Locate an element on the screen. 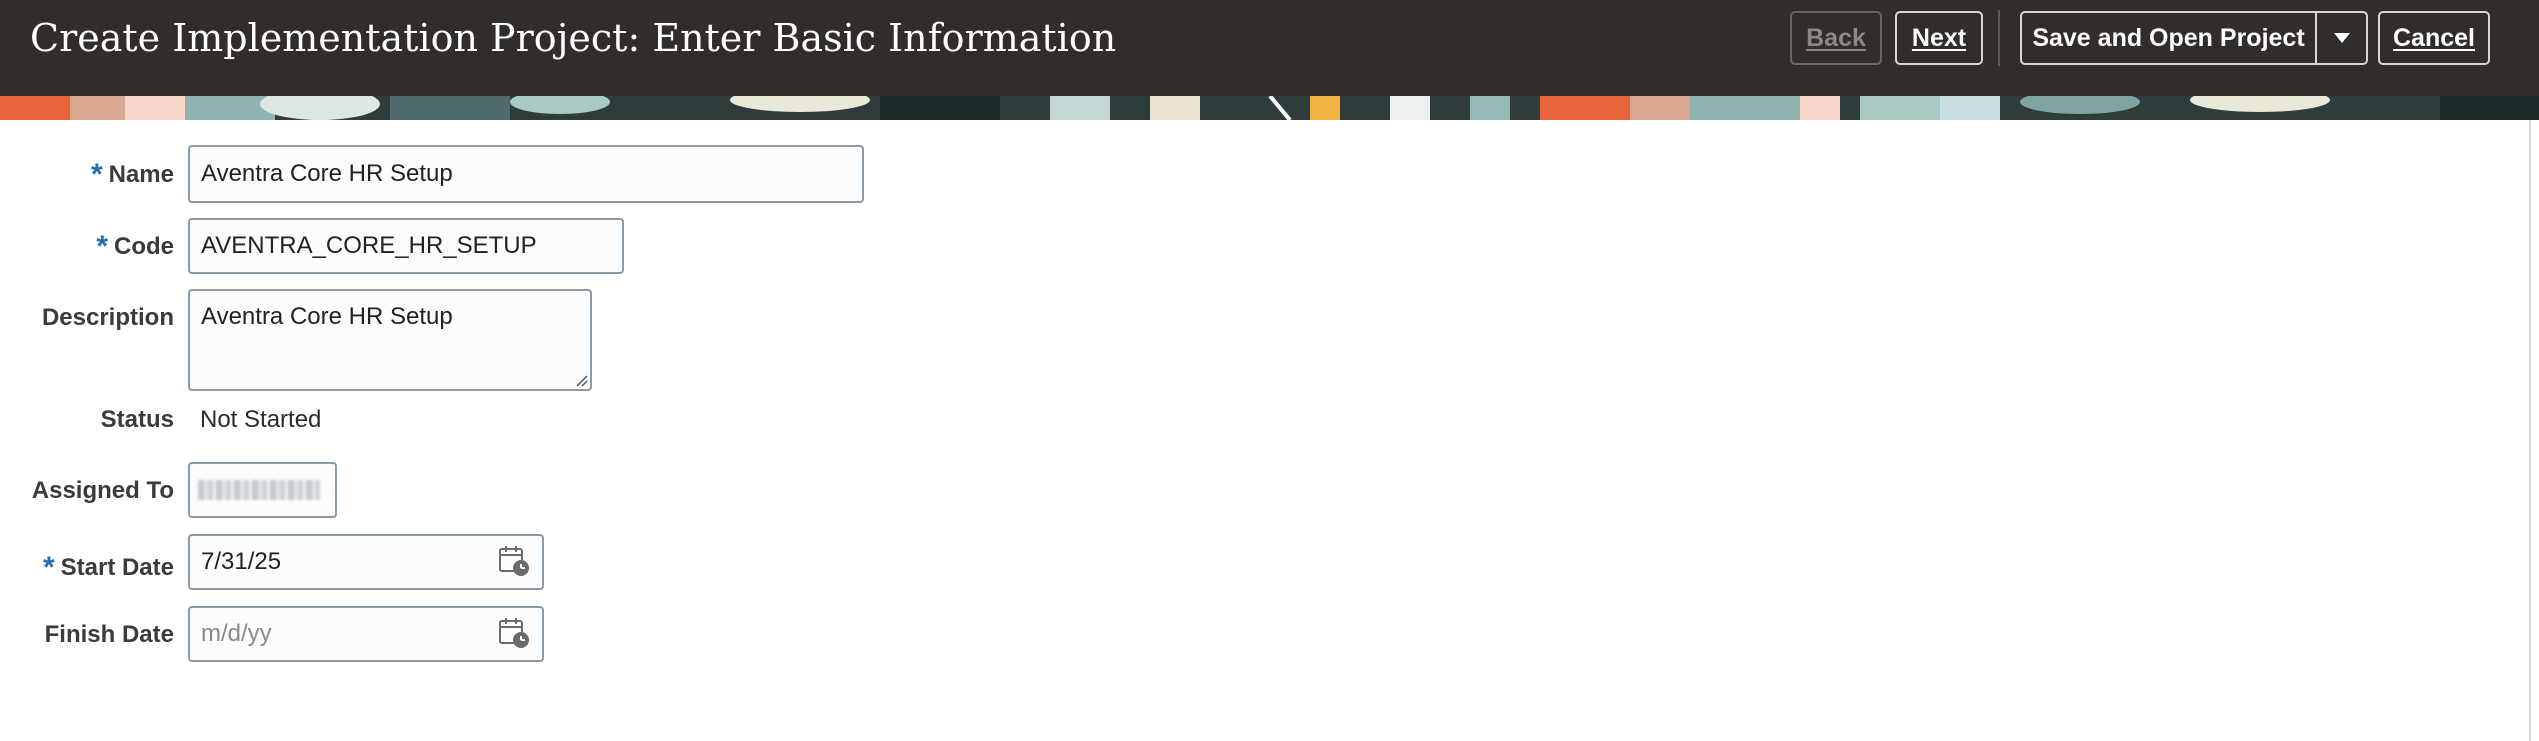  save-and-open-project-button: Save and Open Project is located at coordinates (2169, 38).